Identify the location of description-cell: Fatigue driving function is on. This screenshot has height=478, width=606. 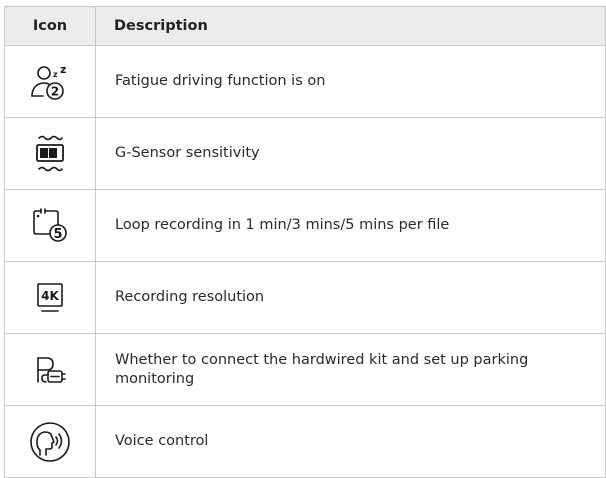
(350, 81).